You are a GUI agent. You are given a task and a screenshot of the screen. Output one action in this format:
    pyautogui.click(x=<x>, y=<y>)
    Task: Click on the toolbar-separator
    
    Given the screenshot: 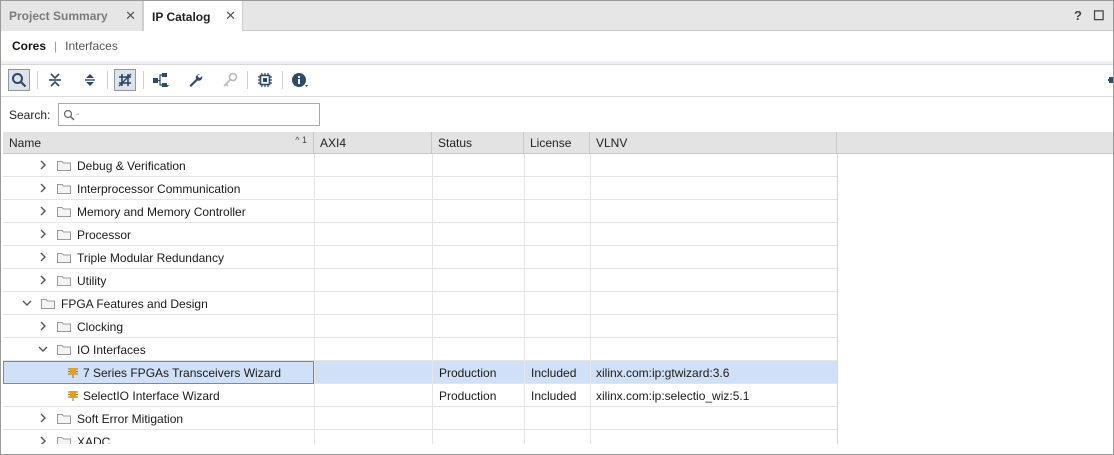 What is the action you would take?
    pyautogui.click(x=143, y=80)
    